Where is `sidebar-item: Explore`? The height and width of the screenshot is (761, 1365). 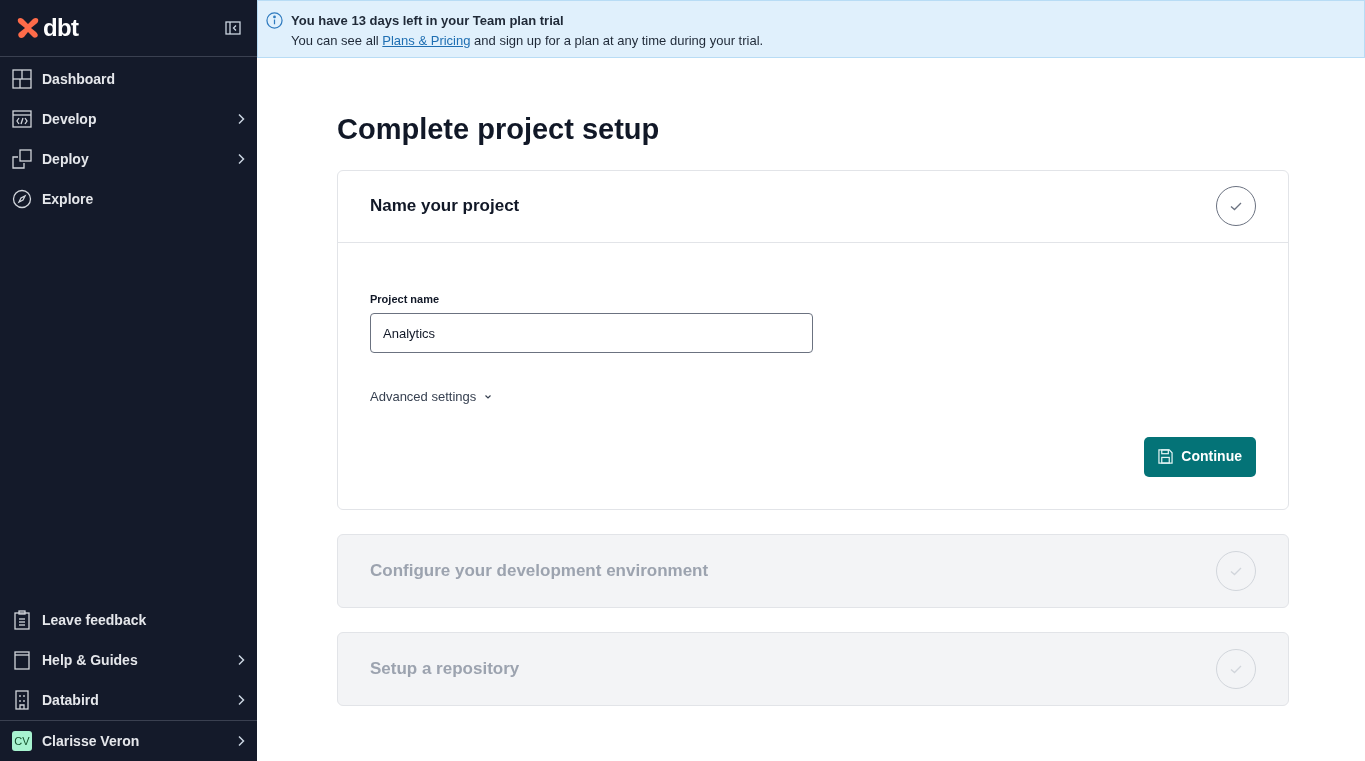 sidebar-item: Explore is located at coordinates (128, 199).